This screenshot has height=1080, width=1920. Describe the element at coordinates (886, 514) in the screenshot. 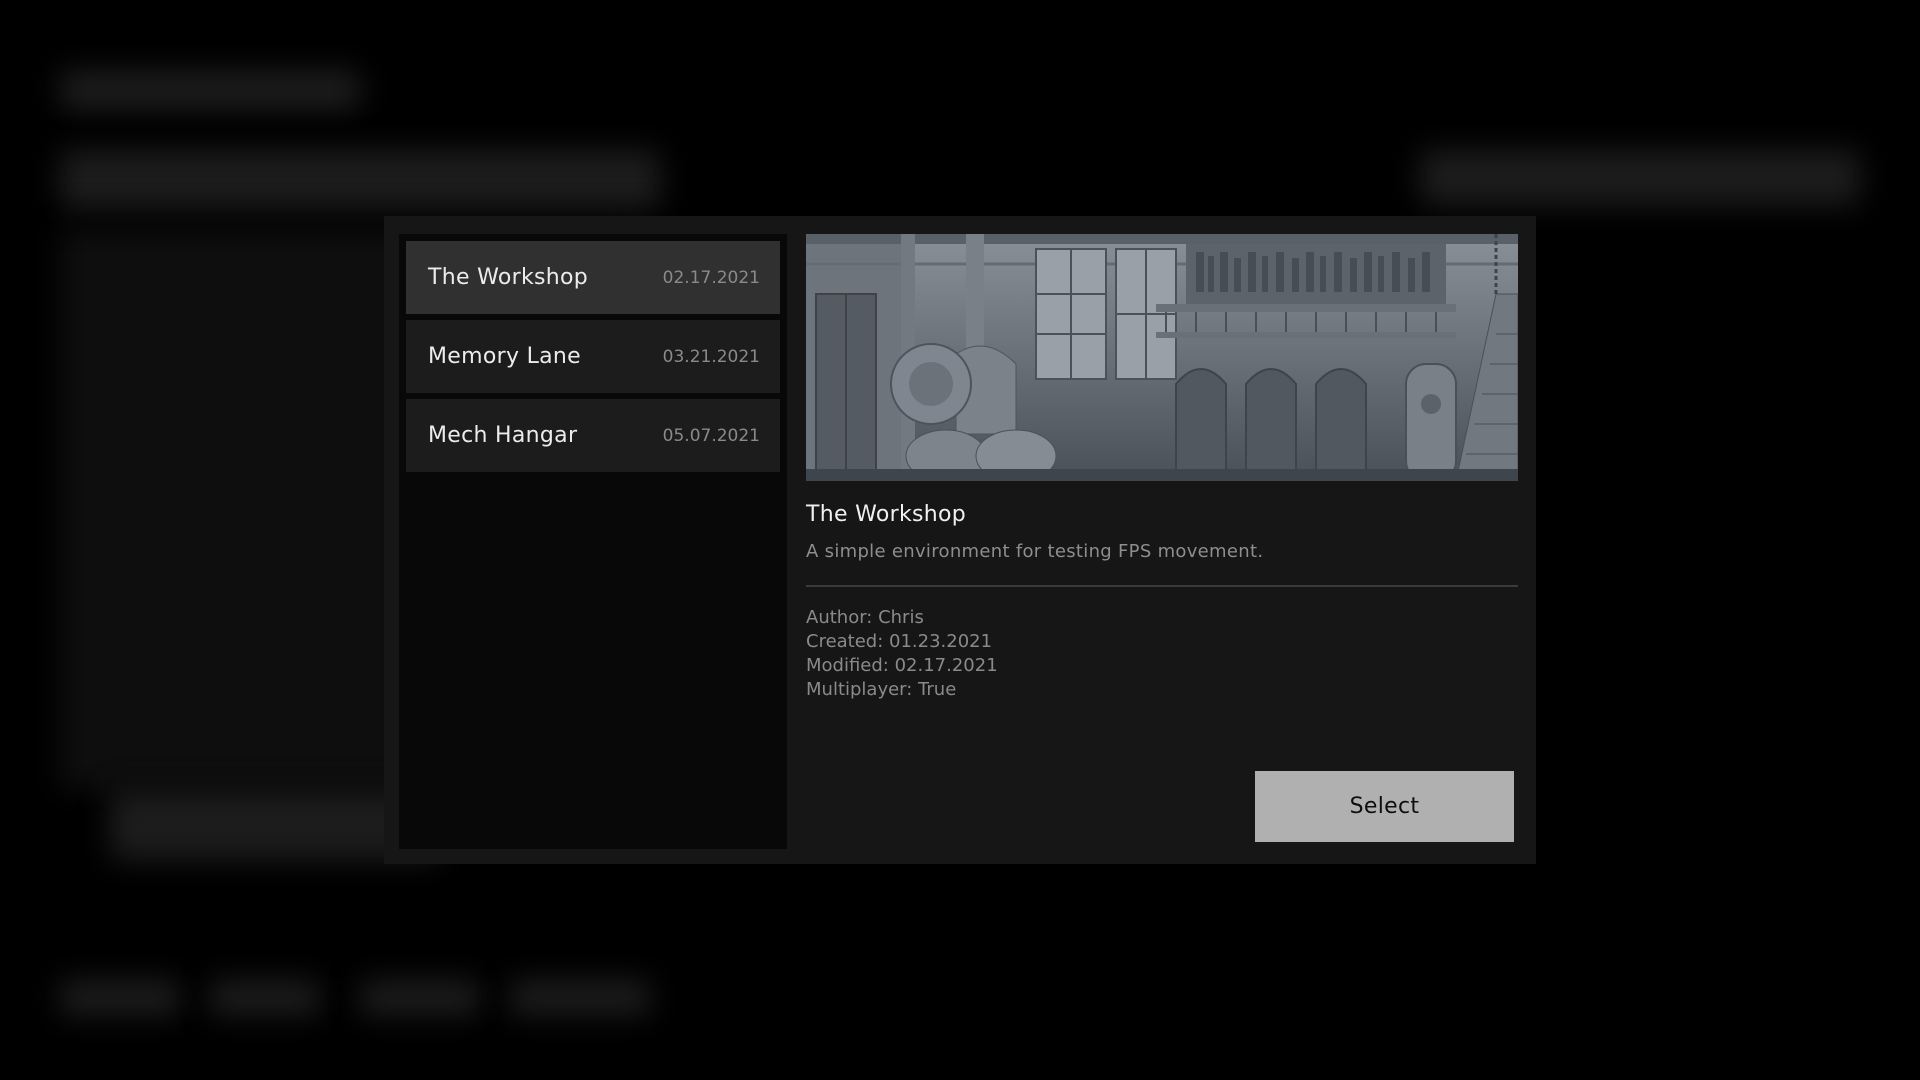

I see `selected-map-title: The Workshop` at that location.